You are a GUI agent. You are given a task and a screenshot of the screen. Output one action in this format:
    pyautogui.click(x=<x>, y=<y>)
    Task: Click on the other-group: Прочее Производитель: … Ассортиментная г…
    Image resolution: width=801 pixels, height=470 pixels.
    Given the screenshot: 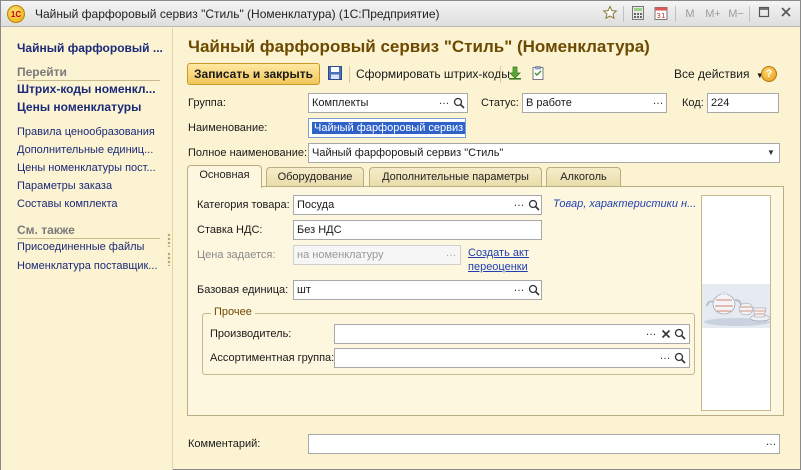 What is the action you would take?
    pyautogui.click(x=448, y=340)
    